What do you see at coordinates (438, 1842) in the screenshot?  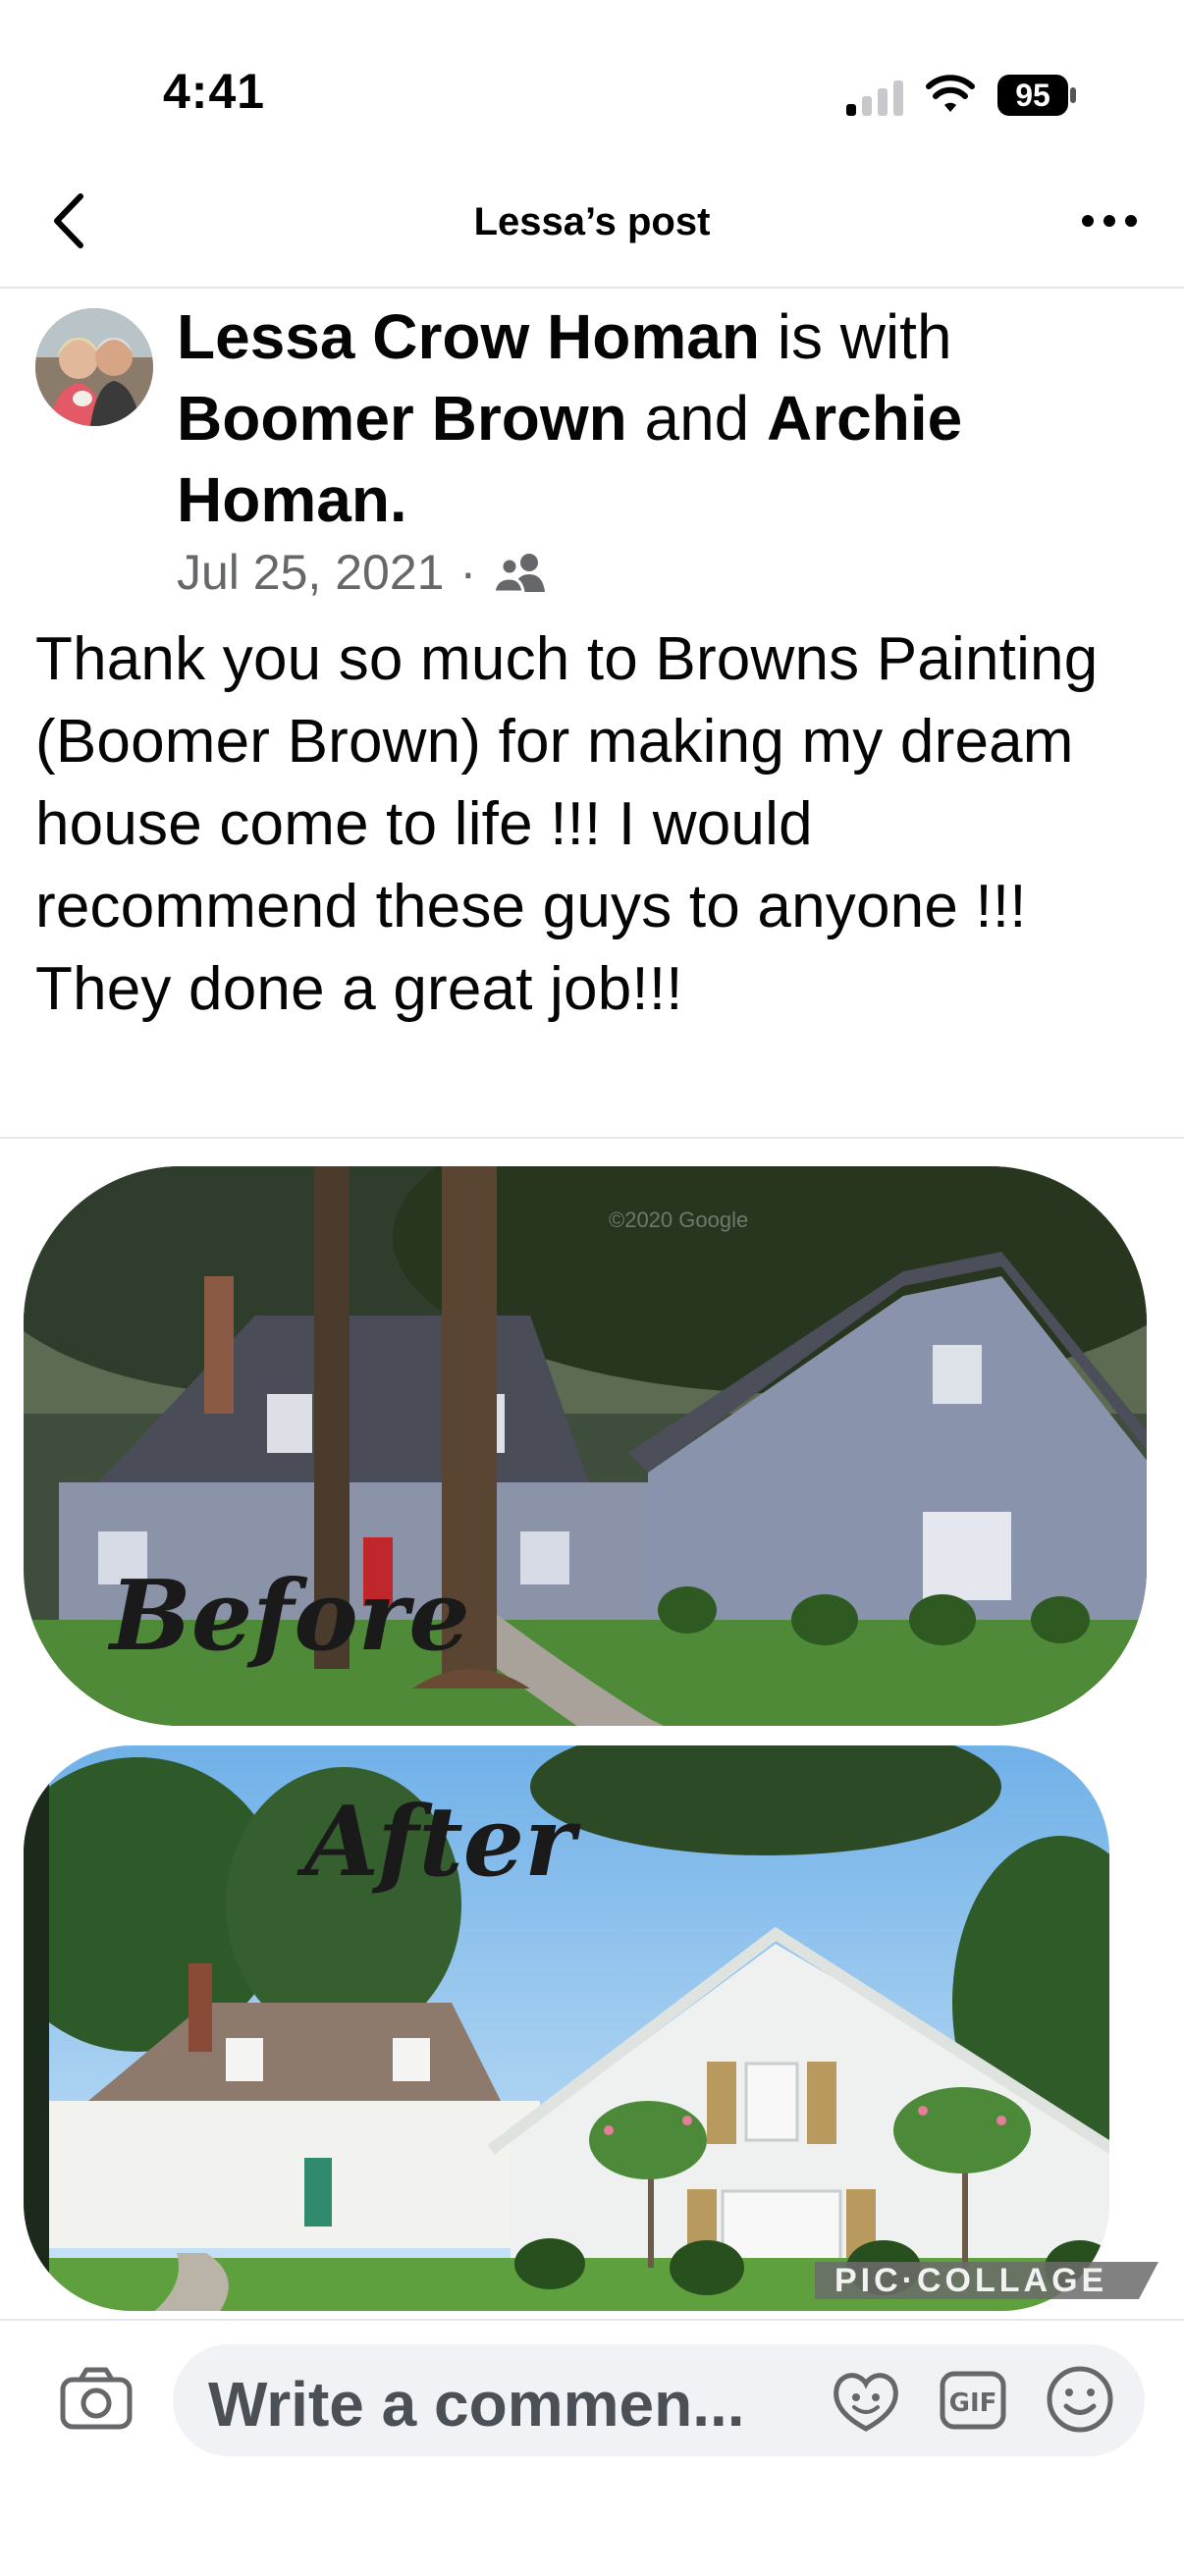 I see `after-caption: After` at bounding box center [438, 1842].